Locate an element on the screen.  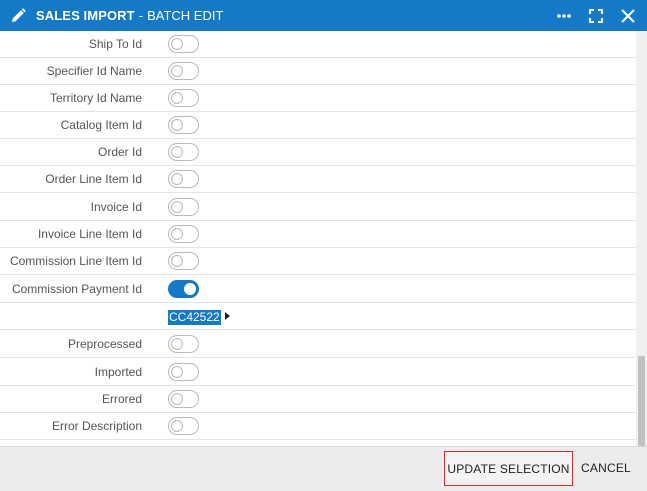
field-label: Error Description is located at coordinates (96, 426).